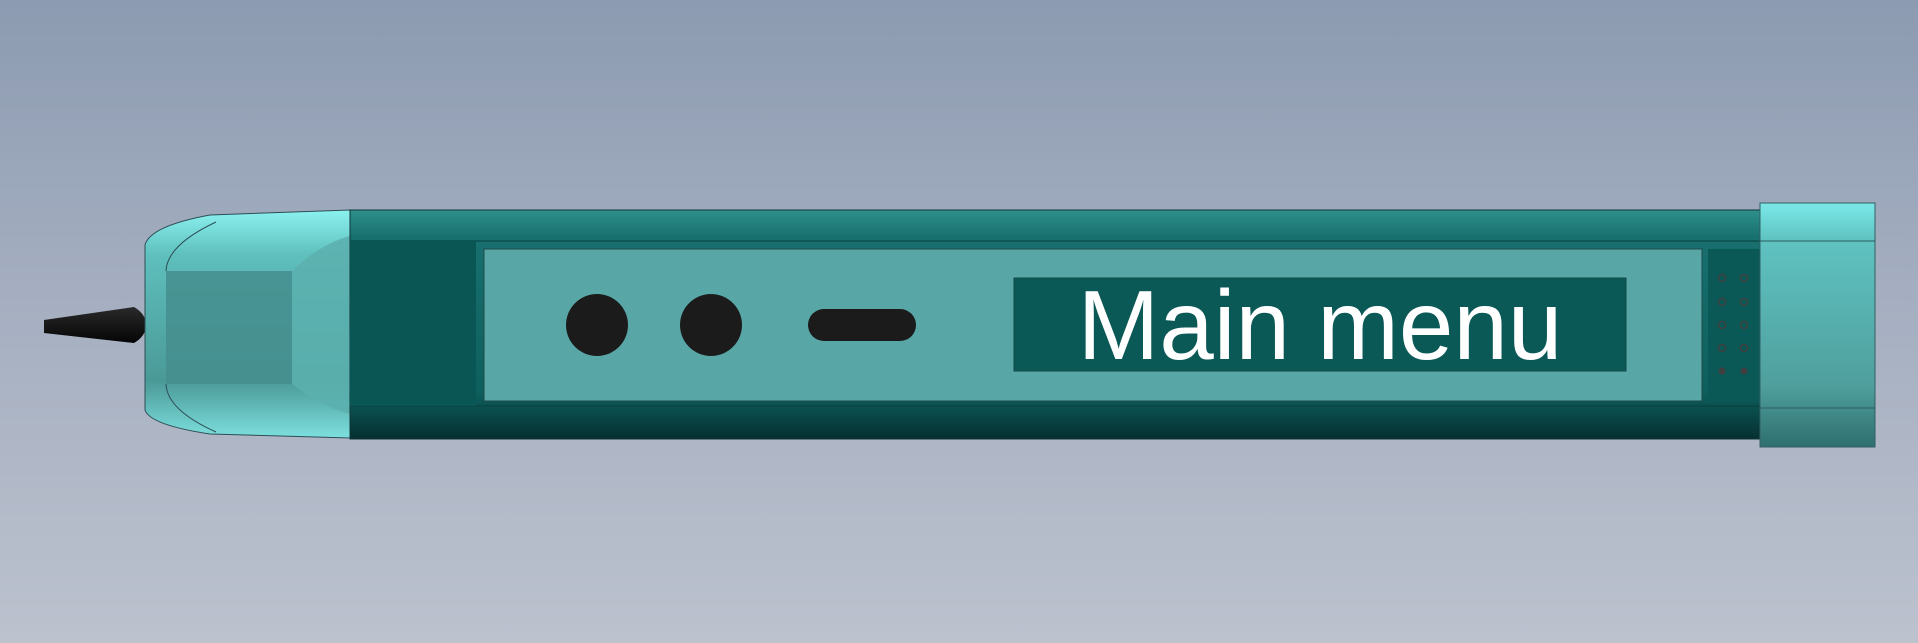 Image resolution: width=1918 pixels, height=643 pixels. I want to click on probe-tip-icon, so click(95, 325).